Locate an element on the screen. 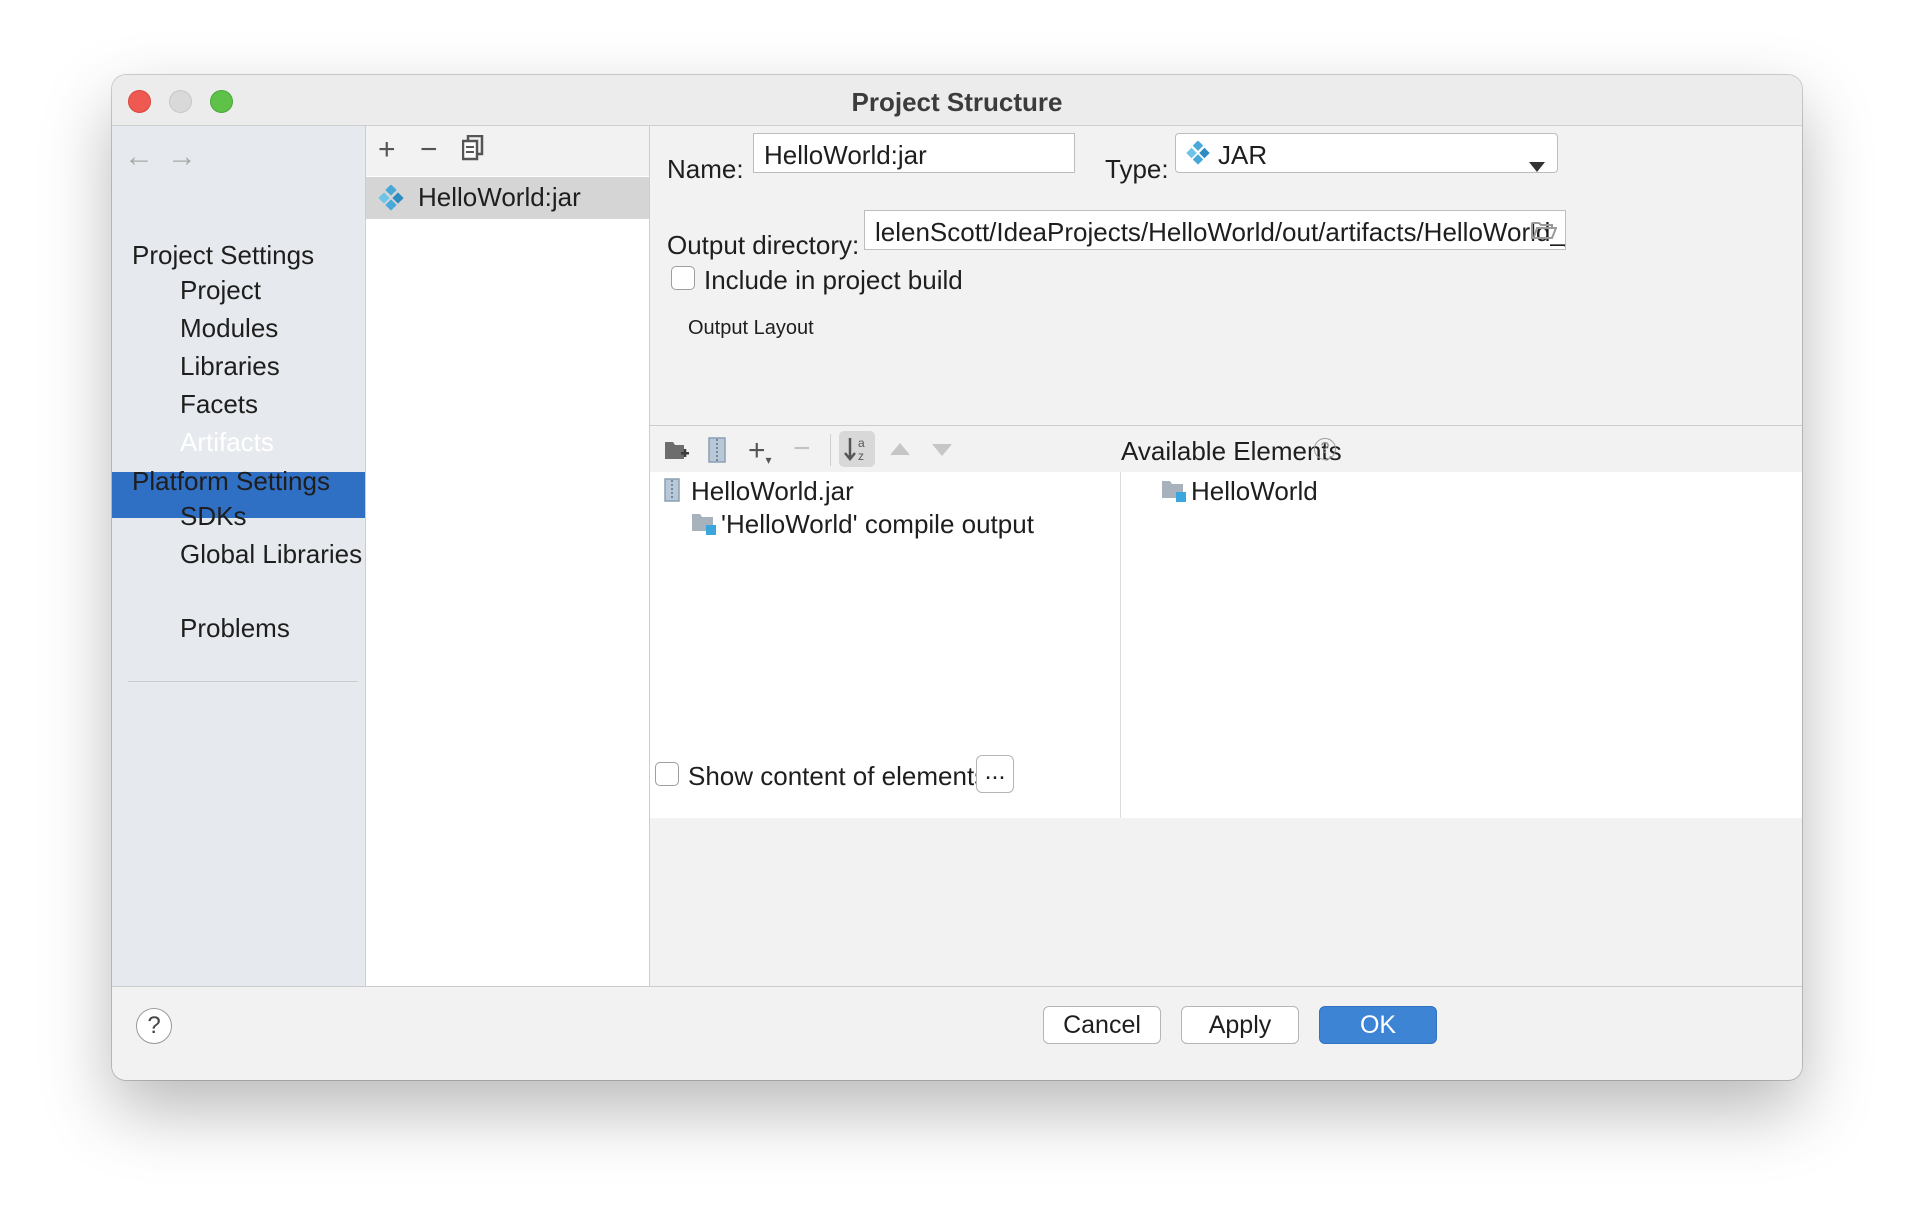 This screenshot has width=1906, height=1224. svg-text: z is located at coordinates (861, 456).